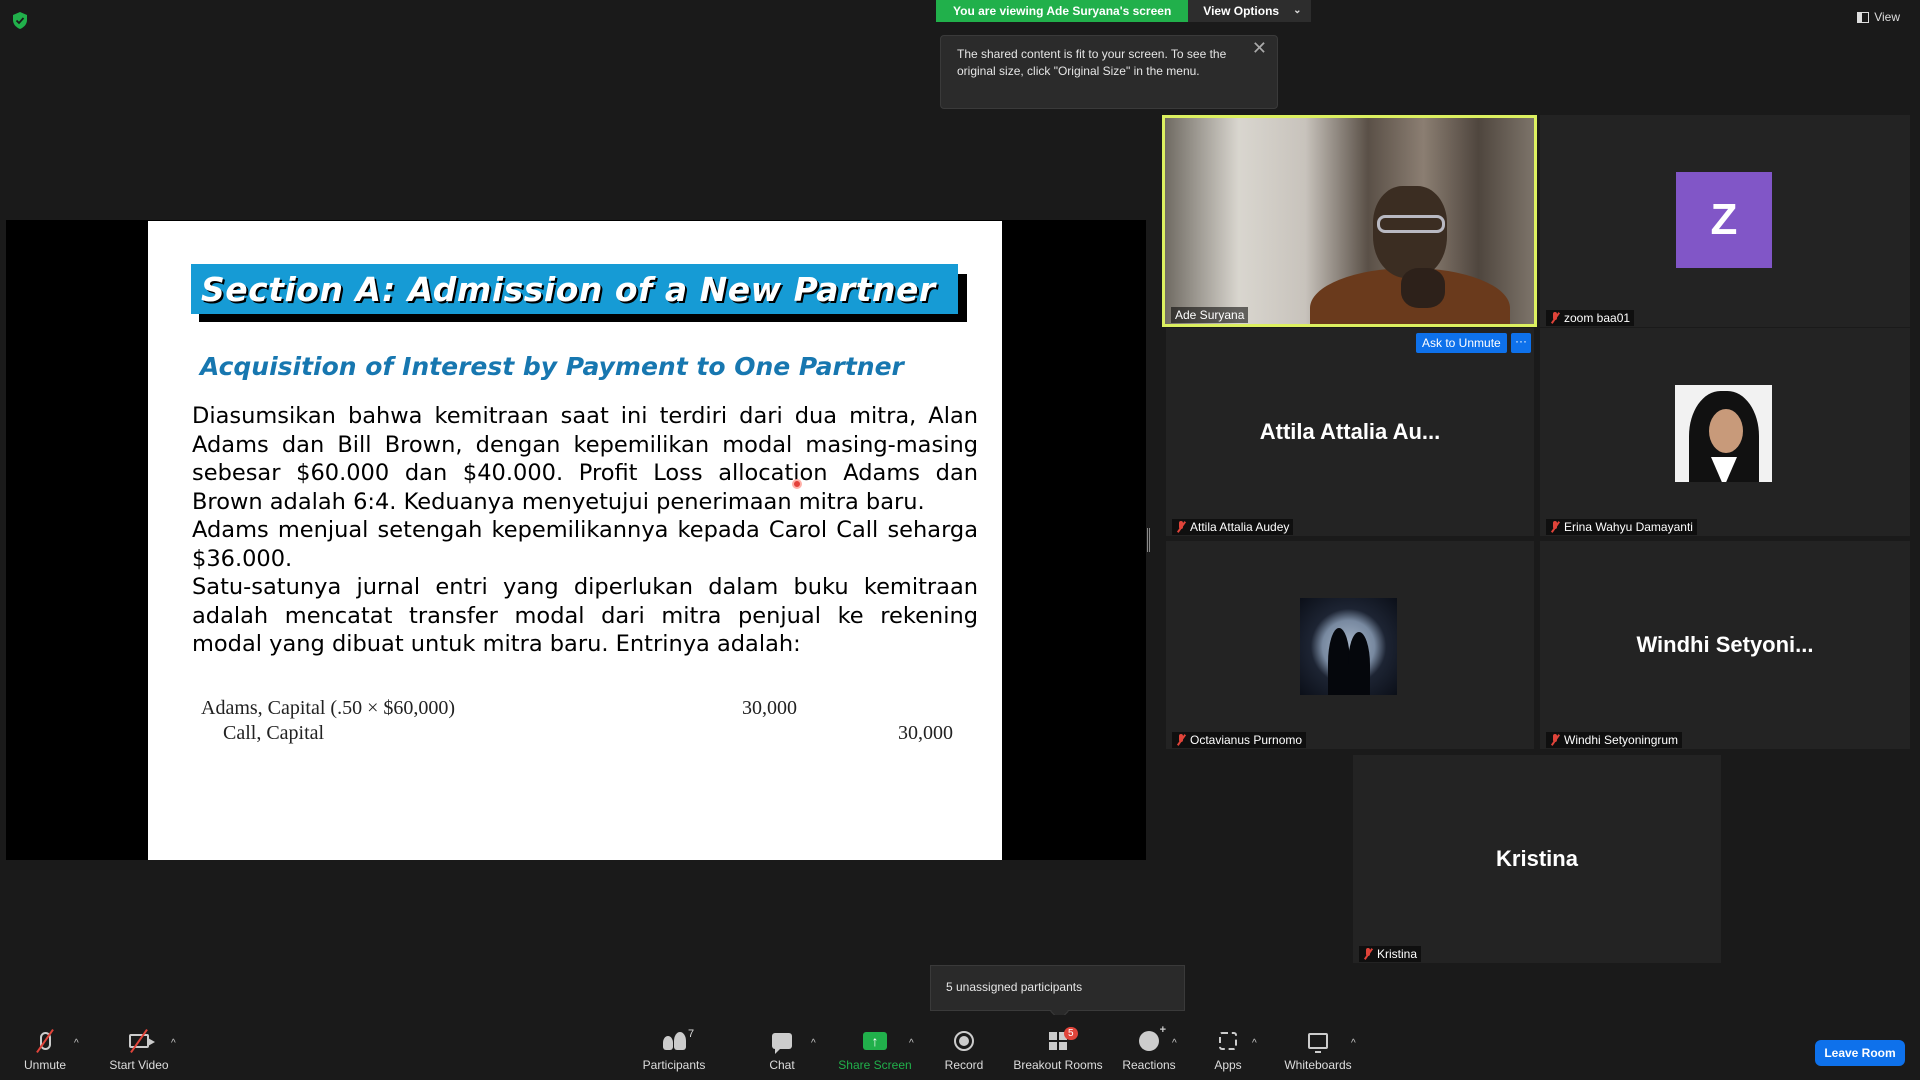 The image size is (1920, 1080). I want to click on slide-number-value: 15-10, so click(187, 840).